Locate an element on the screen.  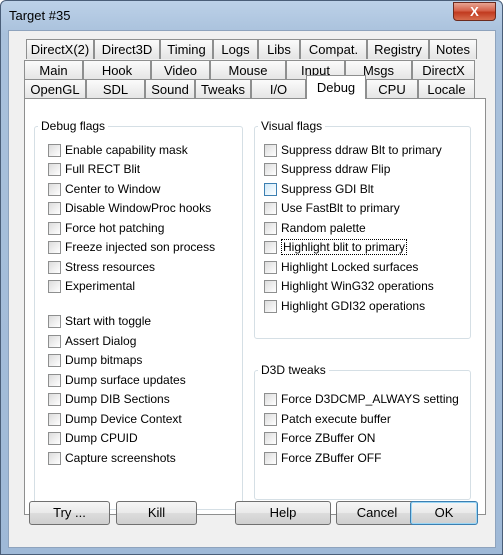
tab-directx: DirectX is located at coordinates (443, 70).